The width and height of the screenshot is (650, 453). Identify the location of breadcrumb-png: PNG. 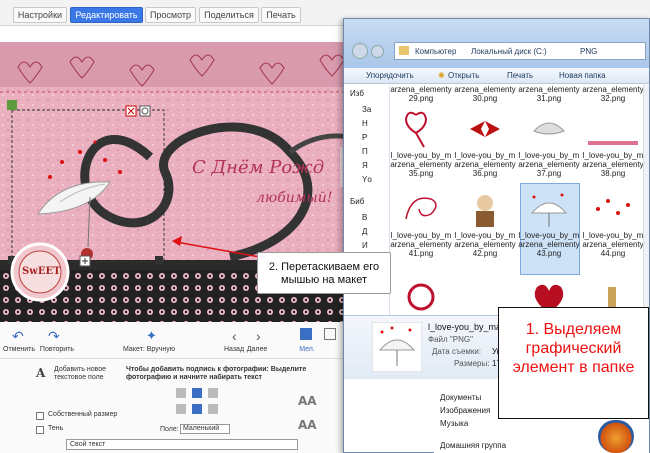
(588, 51).